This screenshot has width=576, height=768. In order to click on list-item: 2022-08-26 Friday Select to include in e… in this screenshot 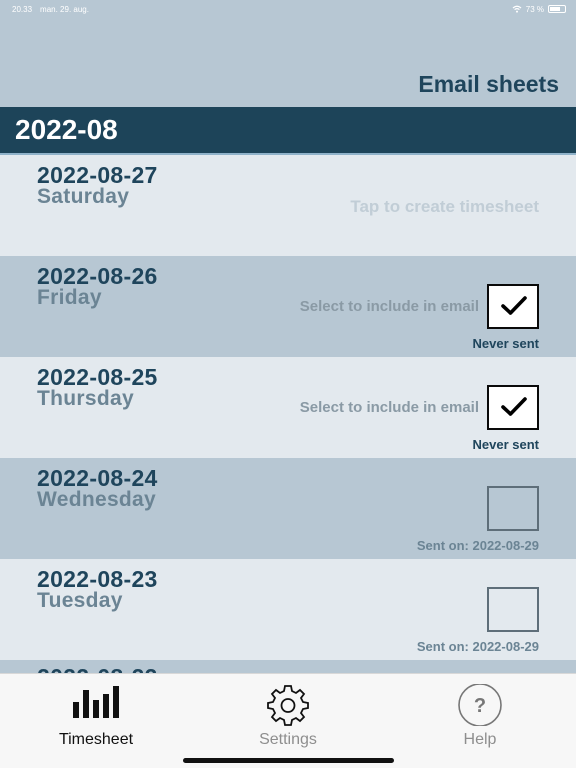, I will do `click(288, 306)`.